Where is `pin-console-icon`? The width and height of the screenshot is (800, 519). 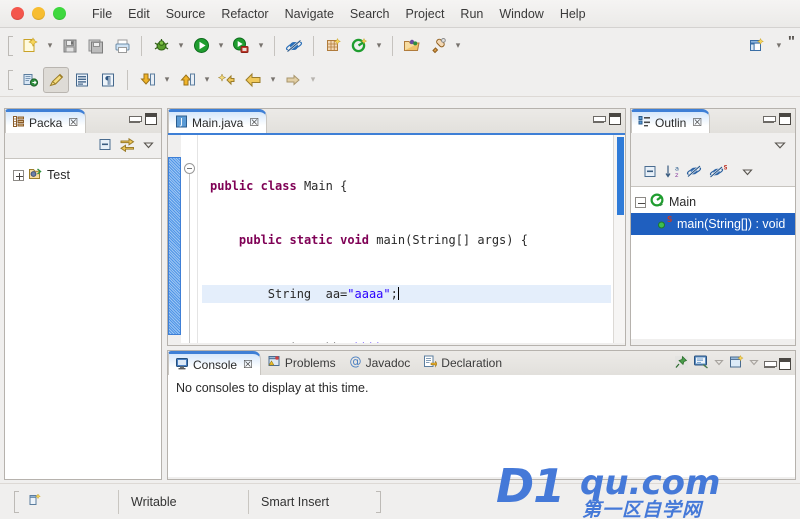 pin-console-icon is located at coordinates (681, 363).